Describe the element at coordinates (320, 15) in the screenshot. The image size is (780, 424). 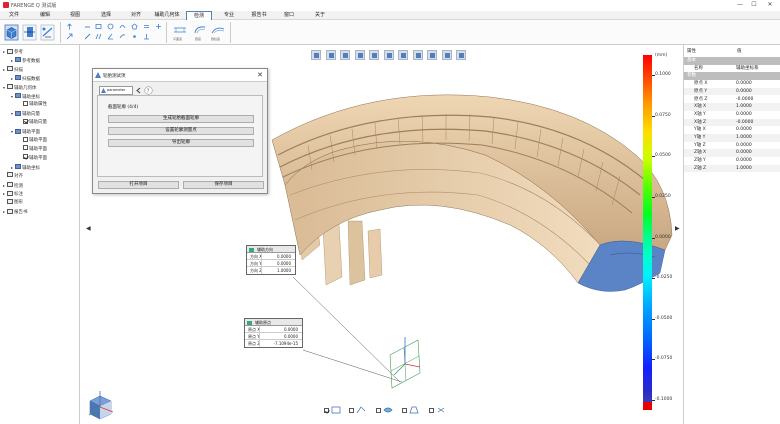
I see `menu-about: 关于` at that location.